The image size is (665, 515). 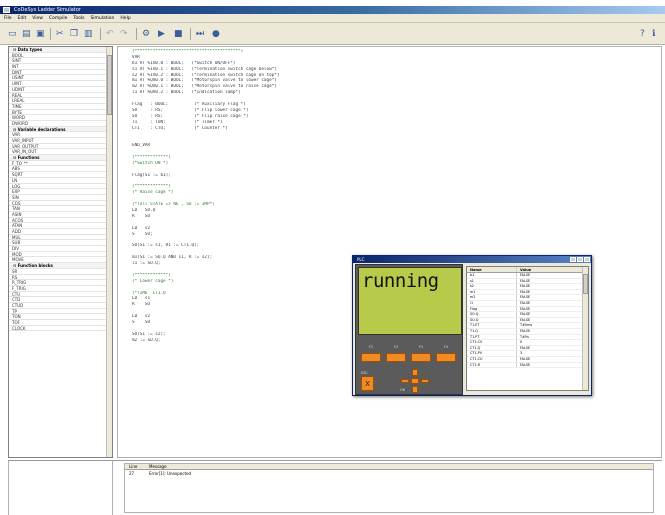 I want to click on menu-view: View, so click(x=37, y=18).